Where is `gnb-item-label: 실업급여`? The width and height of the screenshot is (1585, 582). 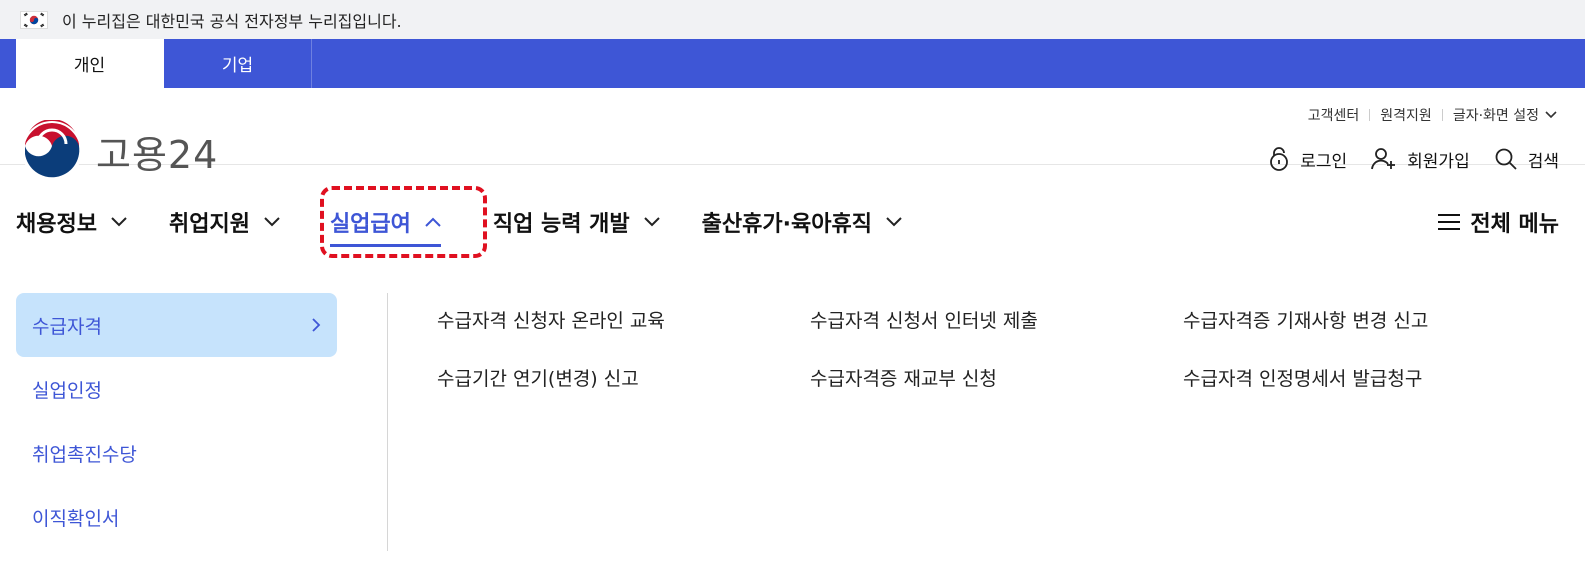 gnb-item-label: 실업급여 is located at coordinates (370, 224).